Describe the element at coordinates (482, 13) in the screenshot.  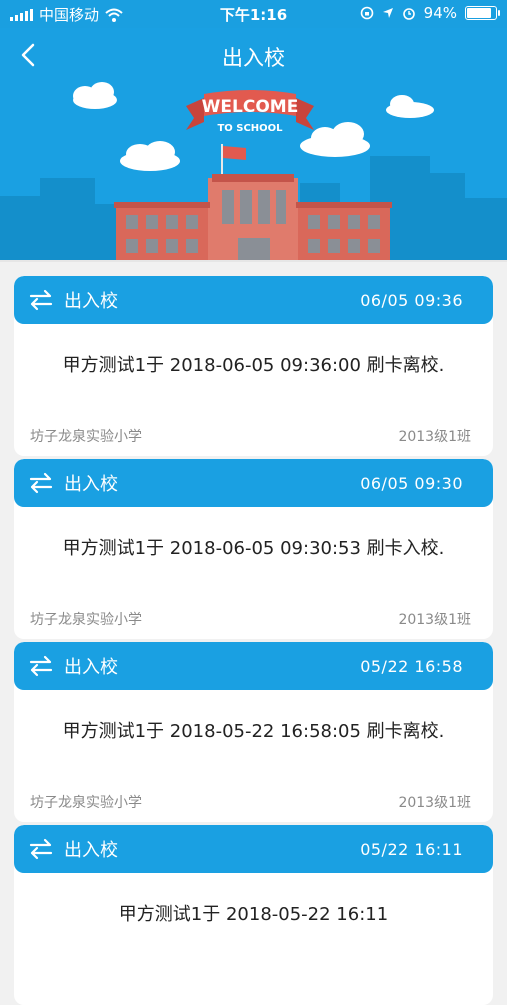
I see `battery-icon` at that location.